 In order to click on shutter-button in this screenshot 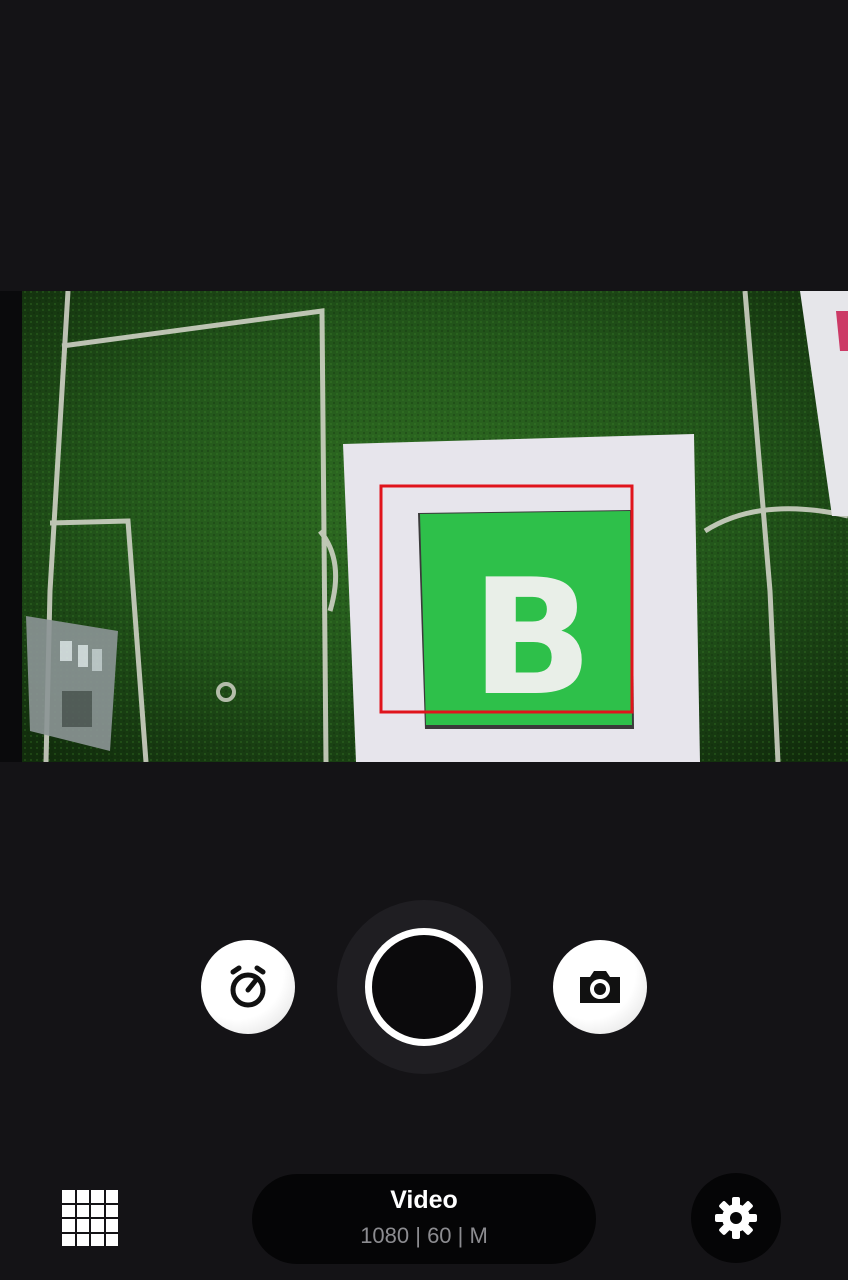, I will do `click(424, 987)`.